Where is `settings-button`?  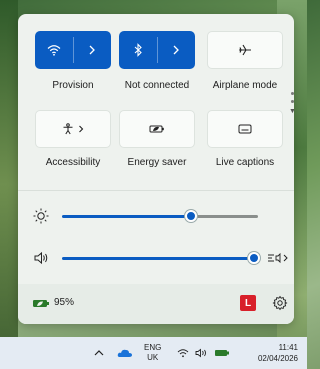 settings-button is located at coordinates (280, 303).